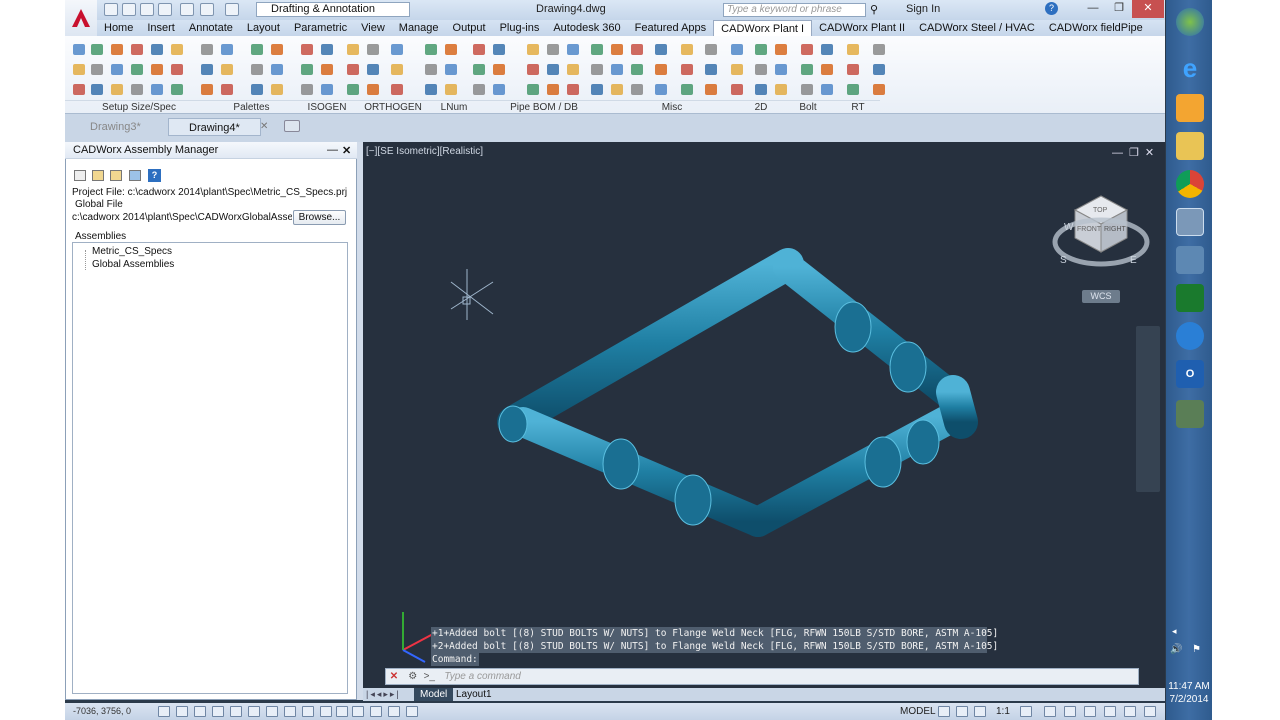  Describe the element at coordinates (214, 127) in the screenshot. I see `tab-drawing4: Drawing4*` at that location.